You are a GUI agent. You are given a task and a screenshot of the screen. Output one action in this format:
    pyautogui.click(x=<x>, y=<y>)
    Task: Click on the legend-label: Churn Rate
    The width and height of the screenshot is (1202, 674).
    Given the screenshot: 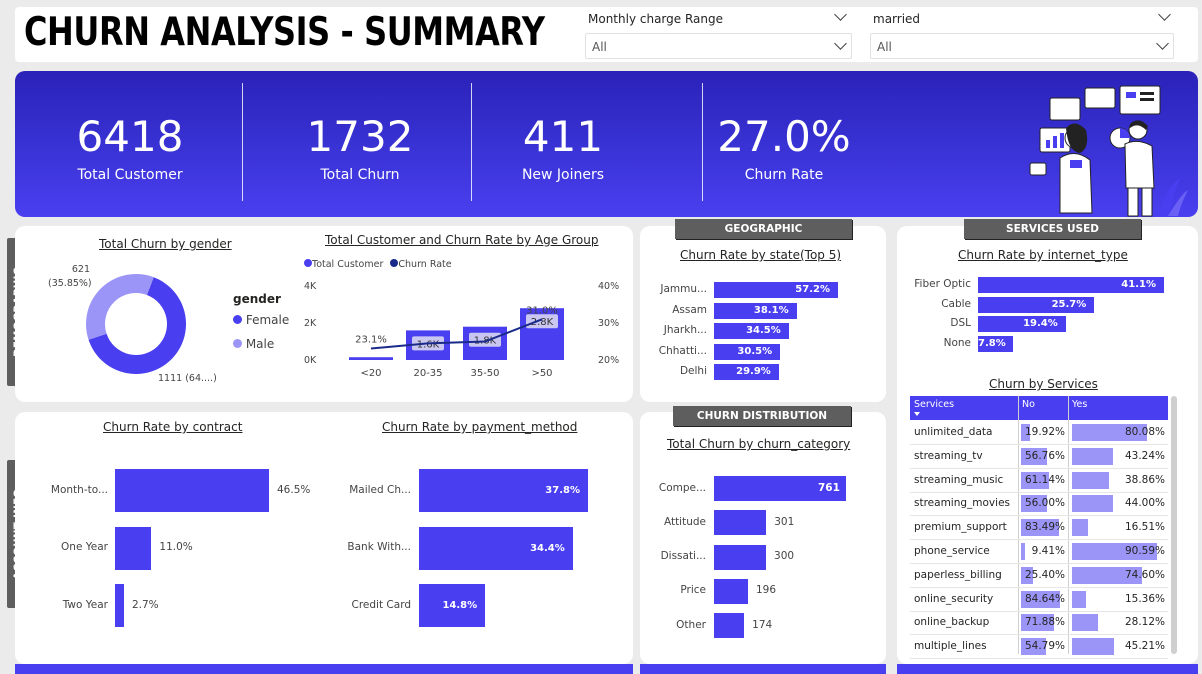 What is the action you would take?
    pyautogui.click(x=425, y=264)
    